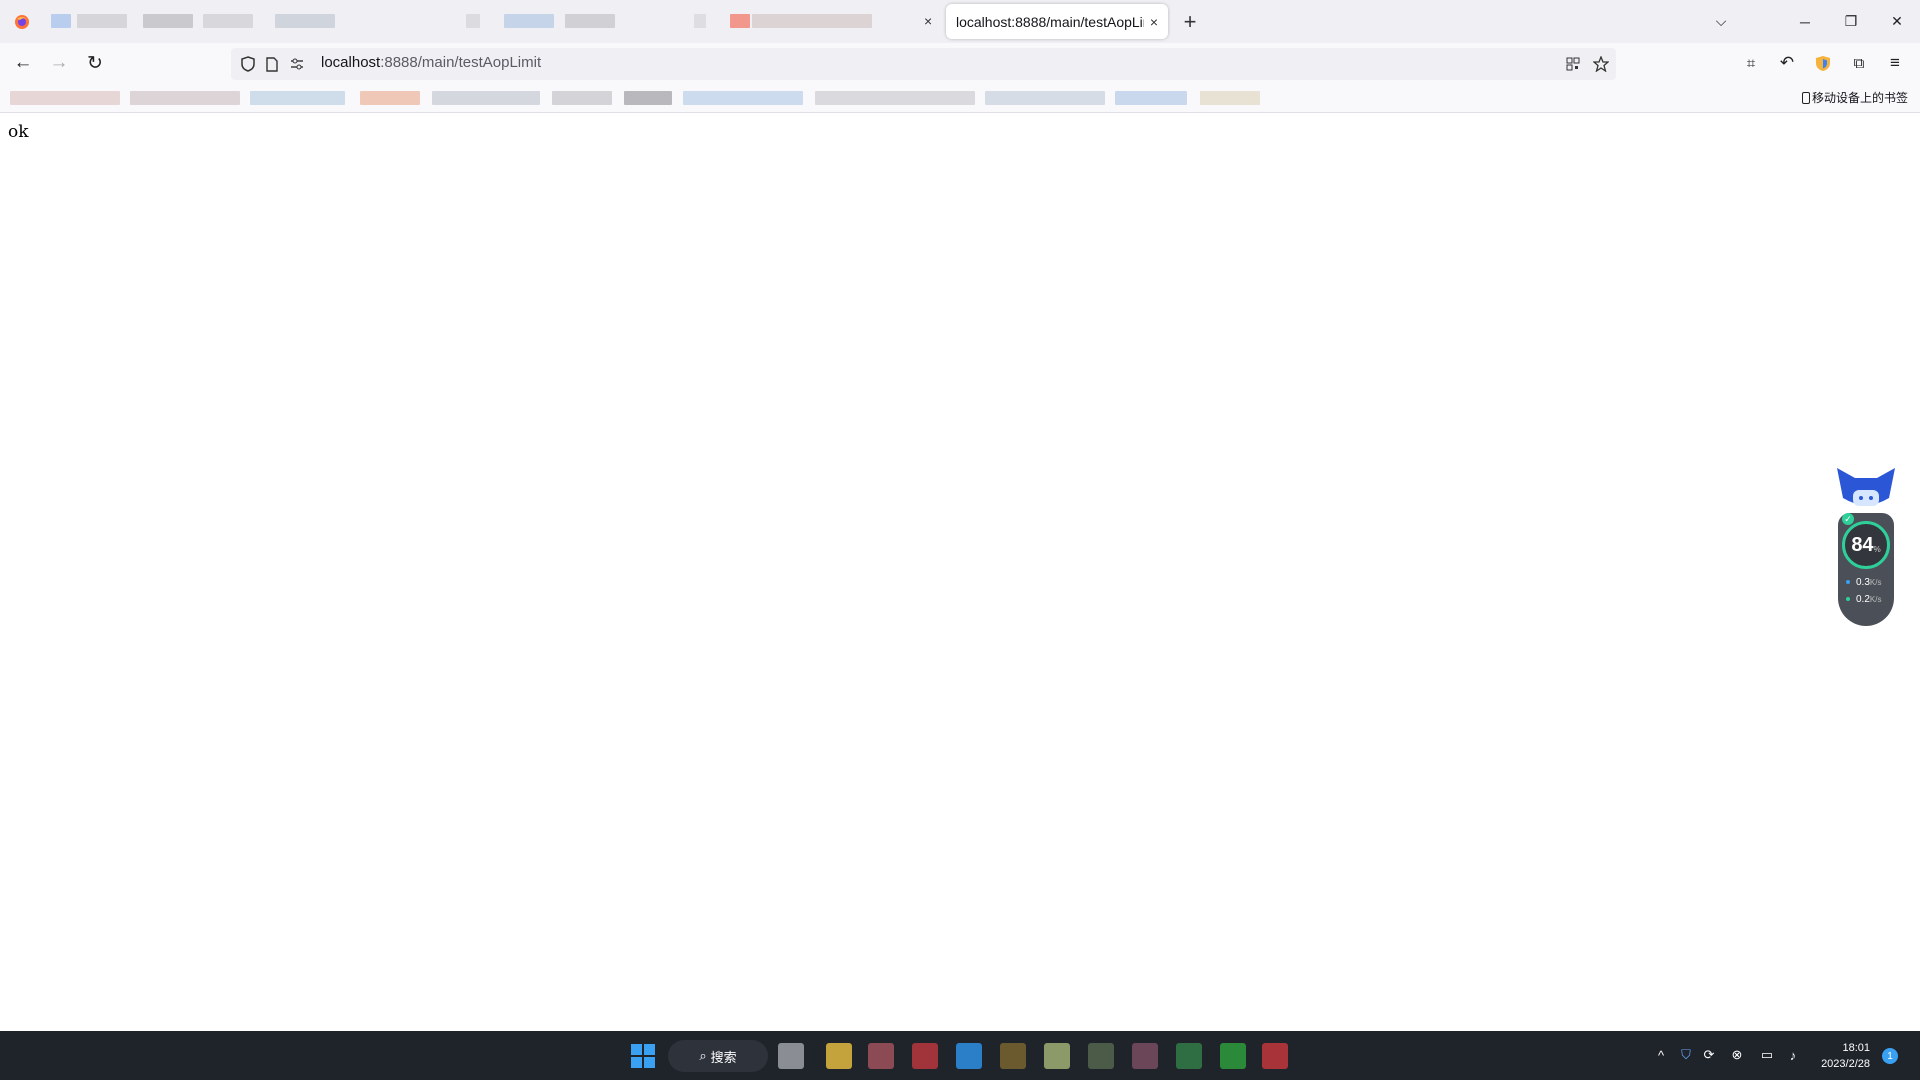 Image resolution: width=1920 pixels, height=1080 pixels. Describe the element at coordinates (1848, 582) in the screenshot. I see `upload-dot-icon` at that location.